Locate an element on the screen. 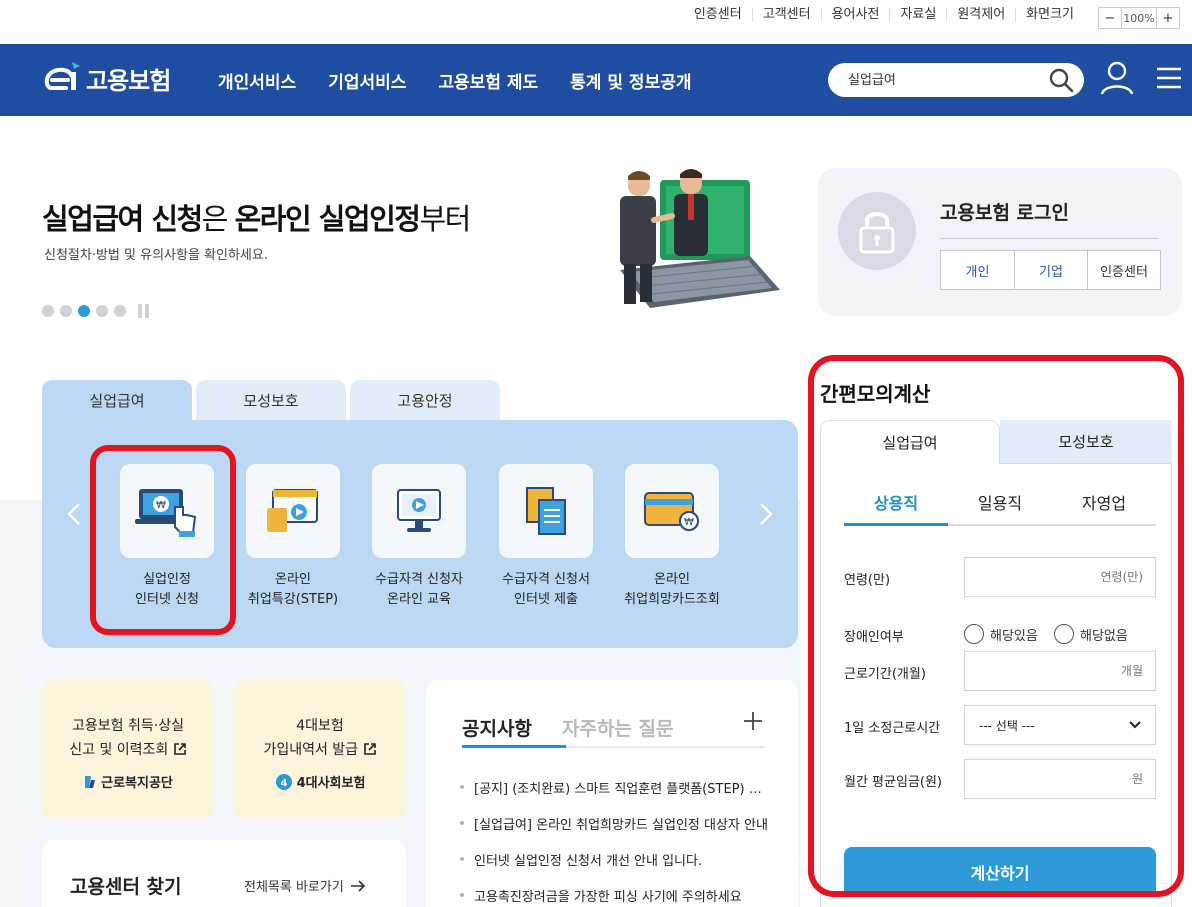  tab-employment-stability: 고용안정 is located at coordinates (425, 400).